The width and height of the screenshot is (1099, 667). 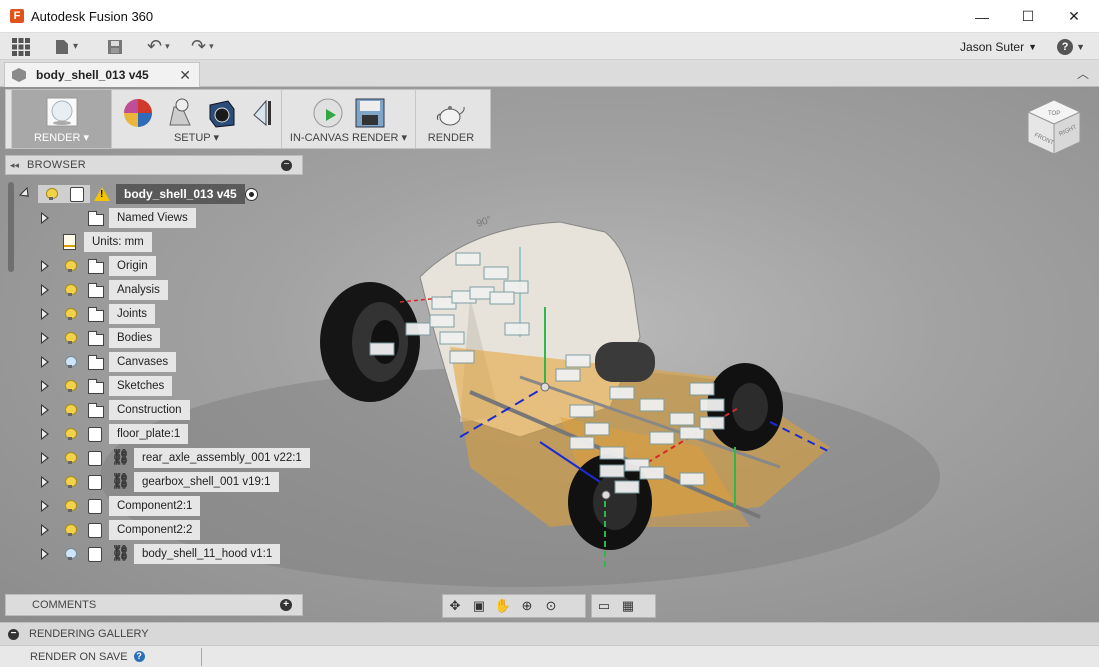 I want to click on orbit-icon: ✥, so click(x=455, y=606).